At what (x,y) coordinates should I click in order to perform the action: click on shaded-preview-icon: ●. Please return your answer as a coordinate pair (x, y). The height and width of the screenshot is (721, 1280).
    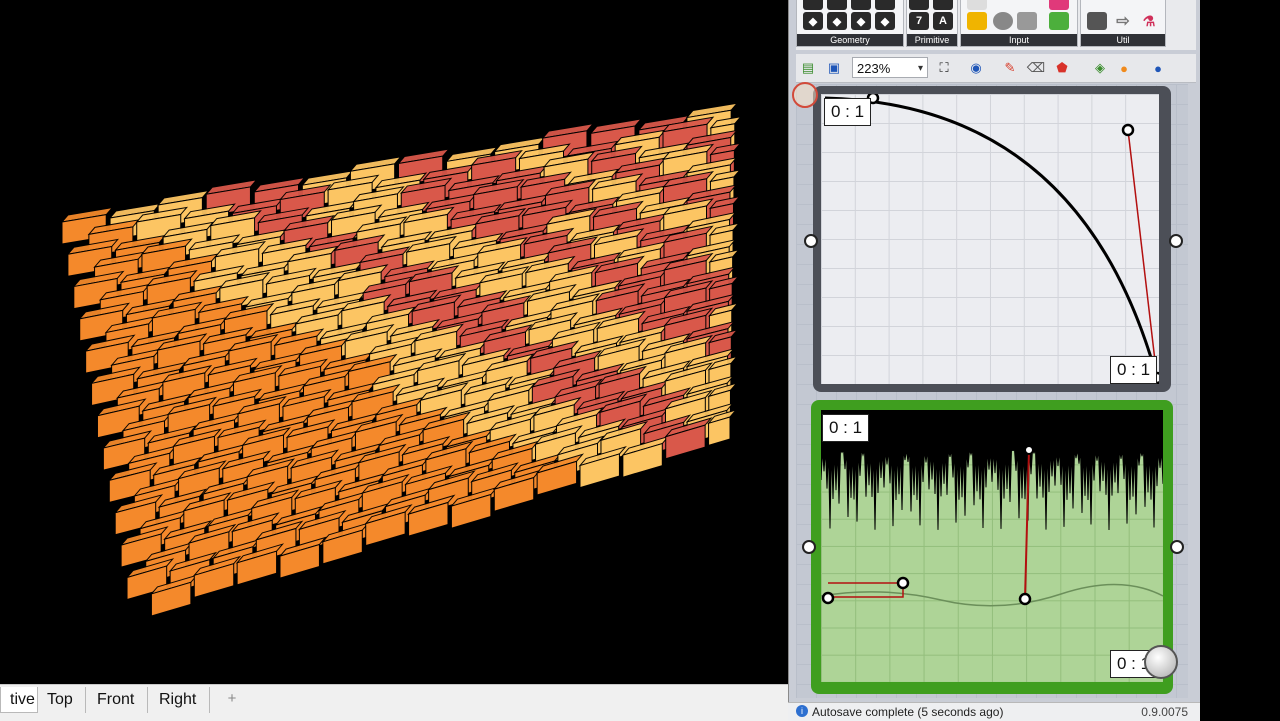
    Looking at the image, I should click on (1124, 68).